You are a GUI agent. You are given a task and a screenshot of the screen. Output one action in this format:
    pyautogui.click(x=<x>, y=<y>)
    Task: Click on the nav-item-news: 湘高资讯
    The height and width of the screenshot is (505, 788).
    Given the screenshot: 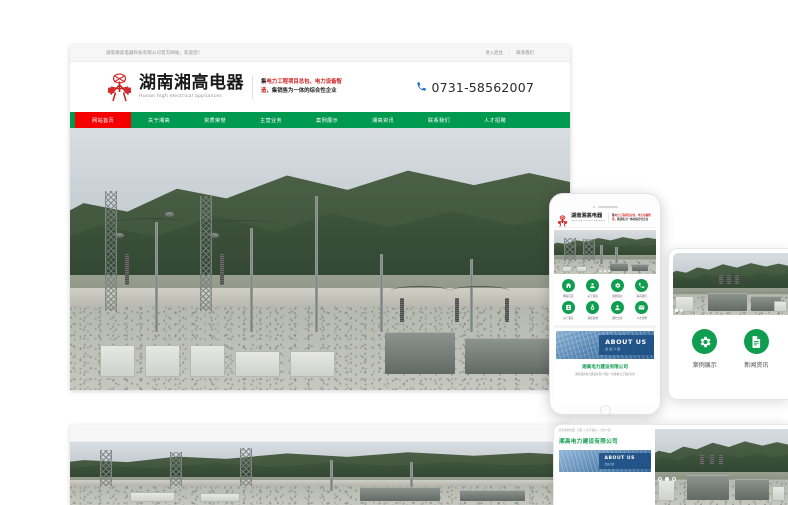 What is the action you would take?
    pyautogui.click(x=383, y=120)
    